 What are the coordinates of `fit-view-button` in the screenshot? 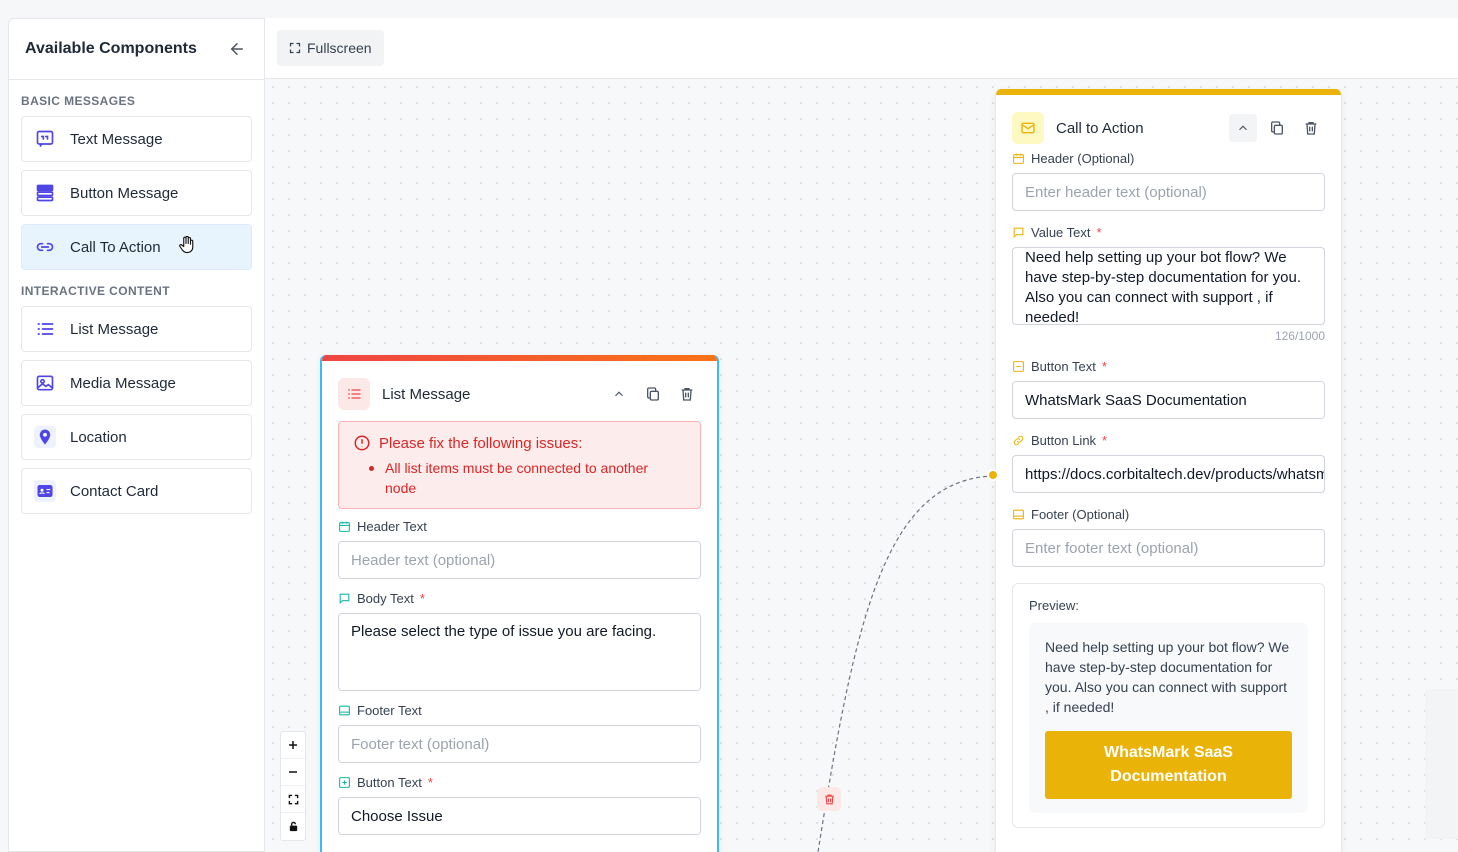 It's located at (293, 799).